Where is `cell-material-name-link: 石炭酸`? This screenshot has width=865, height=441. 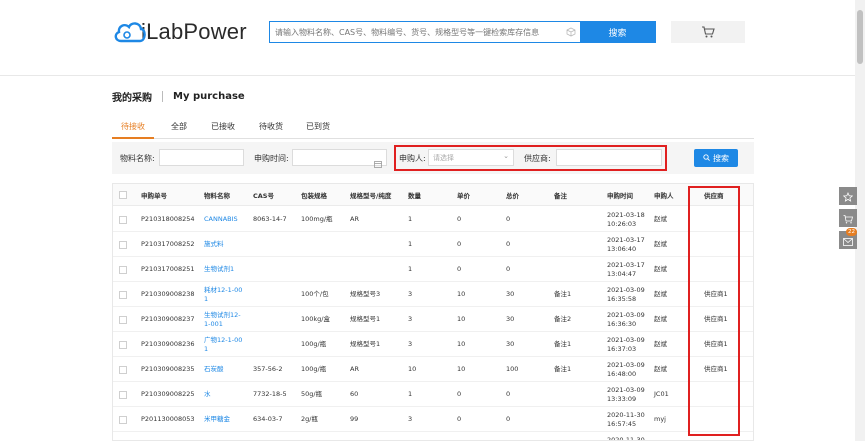 cell-material-name-link: 石炭酸 is located at coordinates (214, 369).